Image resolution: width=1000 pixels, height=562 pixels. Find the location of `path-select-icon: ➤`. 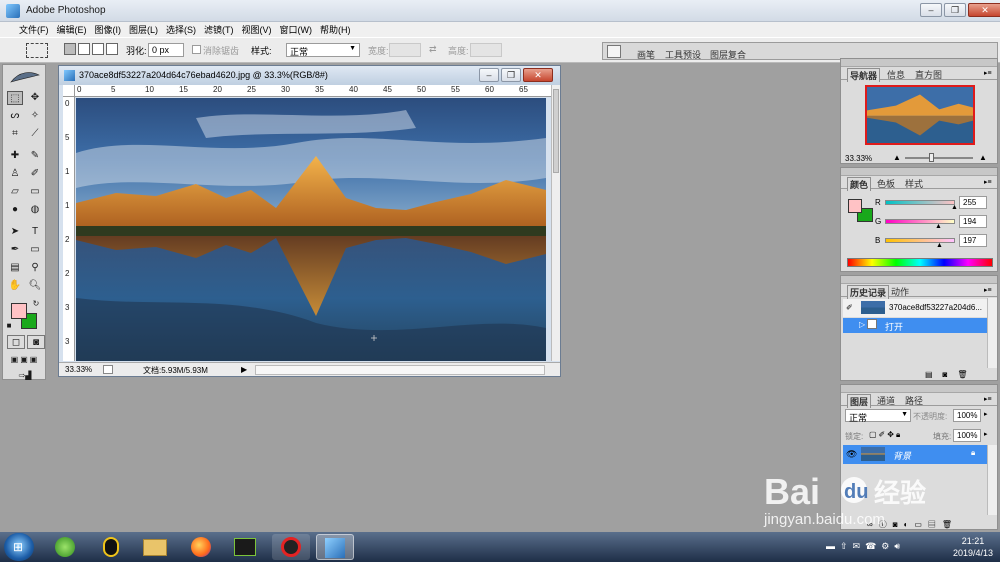

path-select-icon: ➤ is located at coordinates (15, 232).